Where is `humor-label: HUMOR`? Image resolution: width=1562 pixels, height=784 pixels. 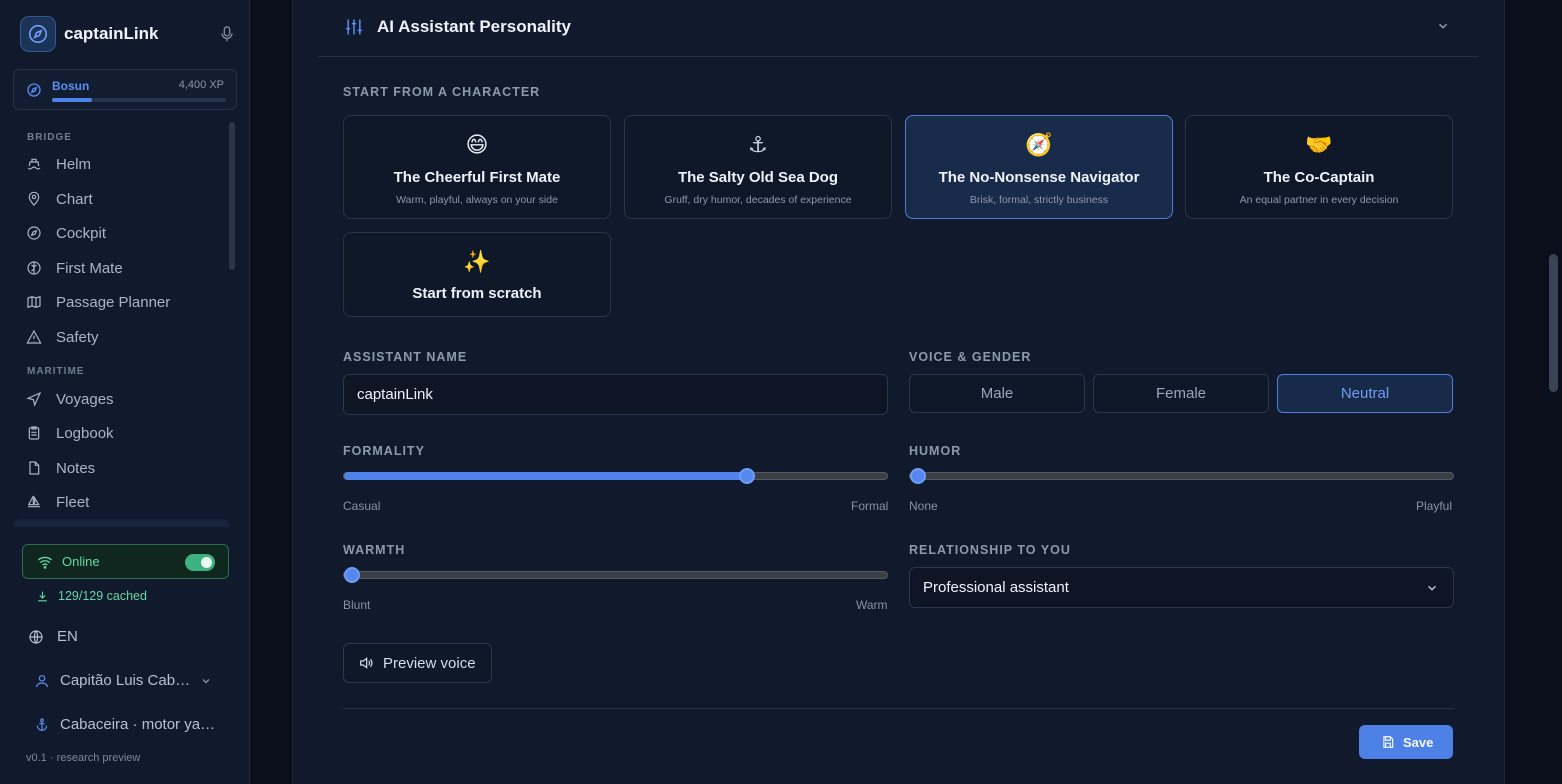
humor-label: HUMOR is located at coordinates (935, 451).